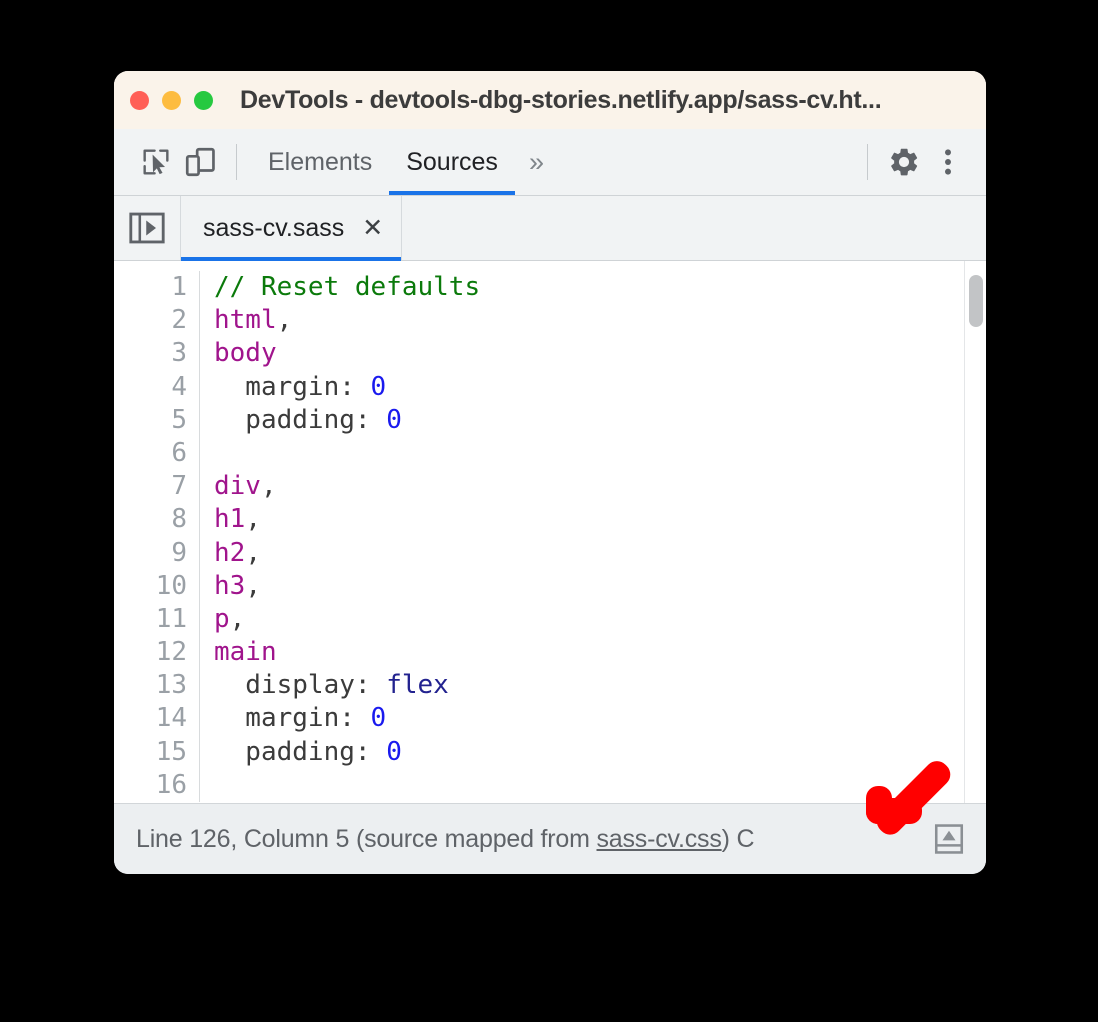 Image resolution: width=1098 pixels, height=1022 pixels. Describe the element at coordinates (200, 162) in the screenshot. I see `device-toolbar-icon` at that location.